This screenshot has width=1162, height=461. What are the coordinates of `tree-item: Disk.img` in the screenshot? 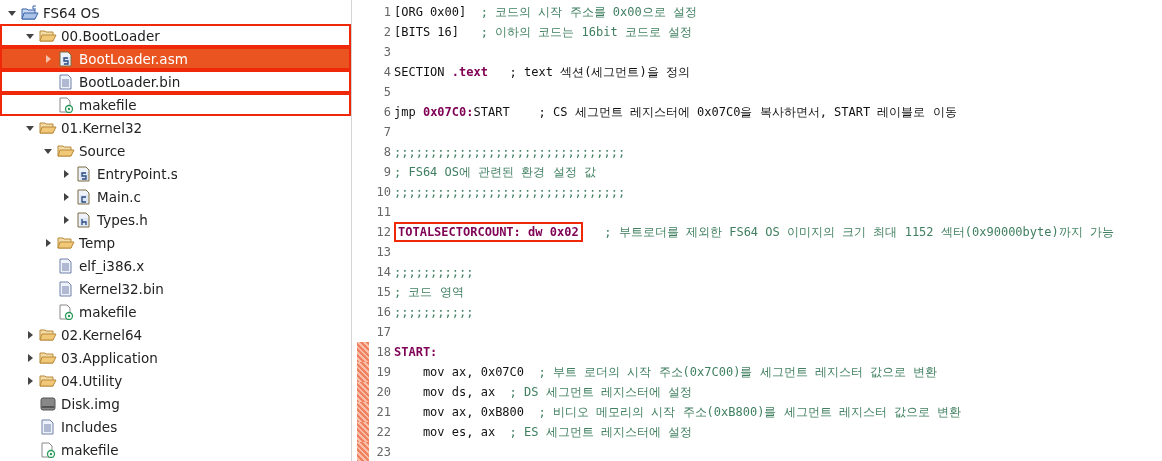 It's located at (175, 403).